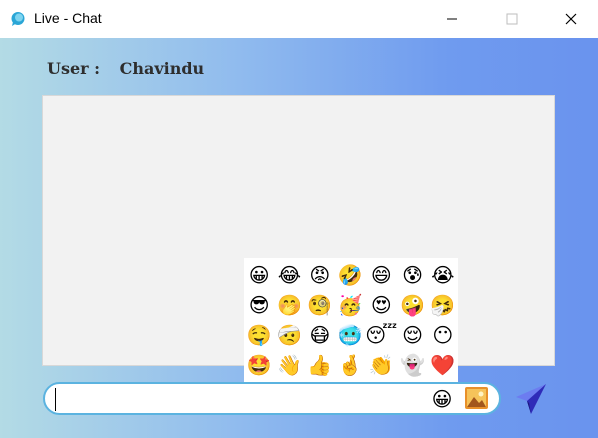 The width and height of the screenshot is (598, 438). Describe the element at coordinates (289, 365) in the screenshot. I see `emoji-option: 👋` at that location.